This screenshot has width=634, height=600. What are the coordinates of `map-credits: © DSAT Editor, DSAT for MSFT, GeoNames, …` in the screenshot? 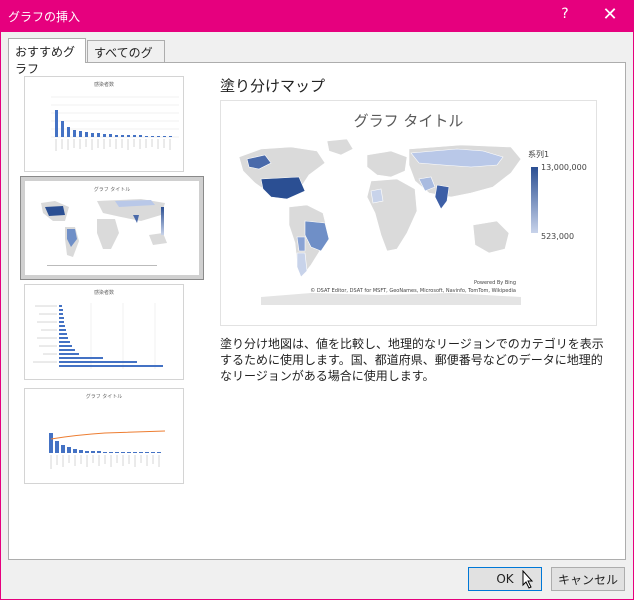 It's located at (413, 291).